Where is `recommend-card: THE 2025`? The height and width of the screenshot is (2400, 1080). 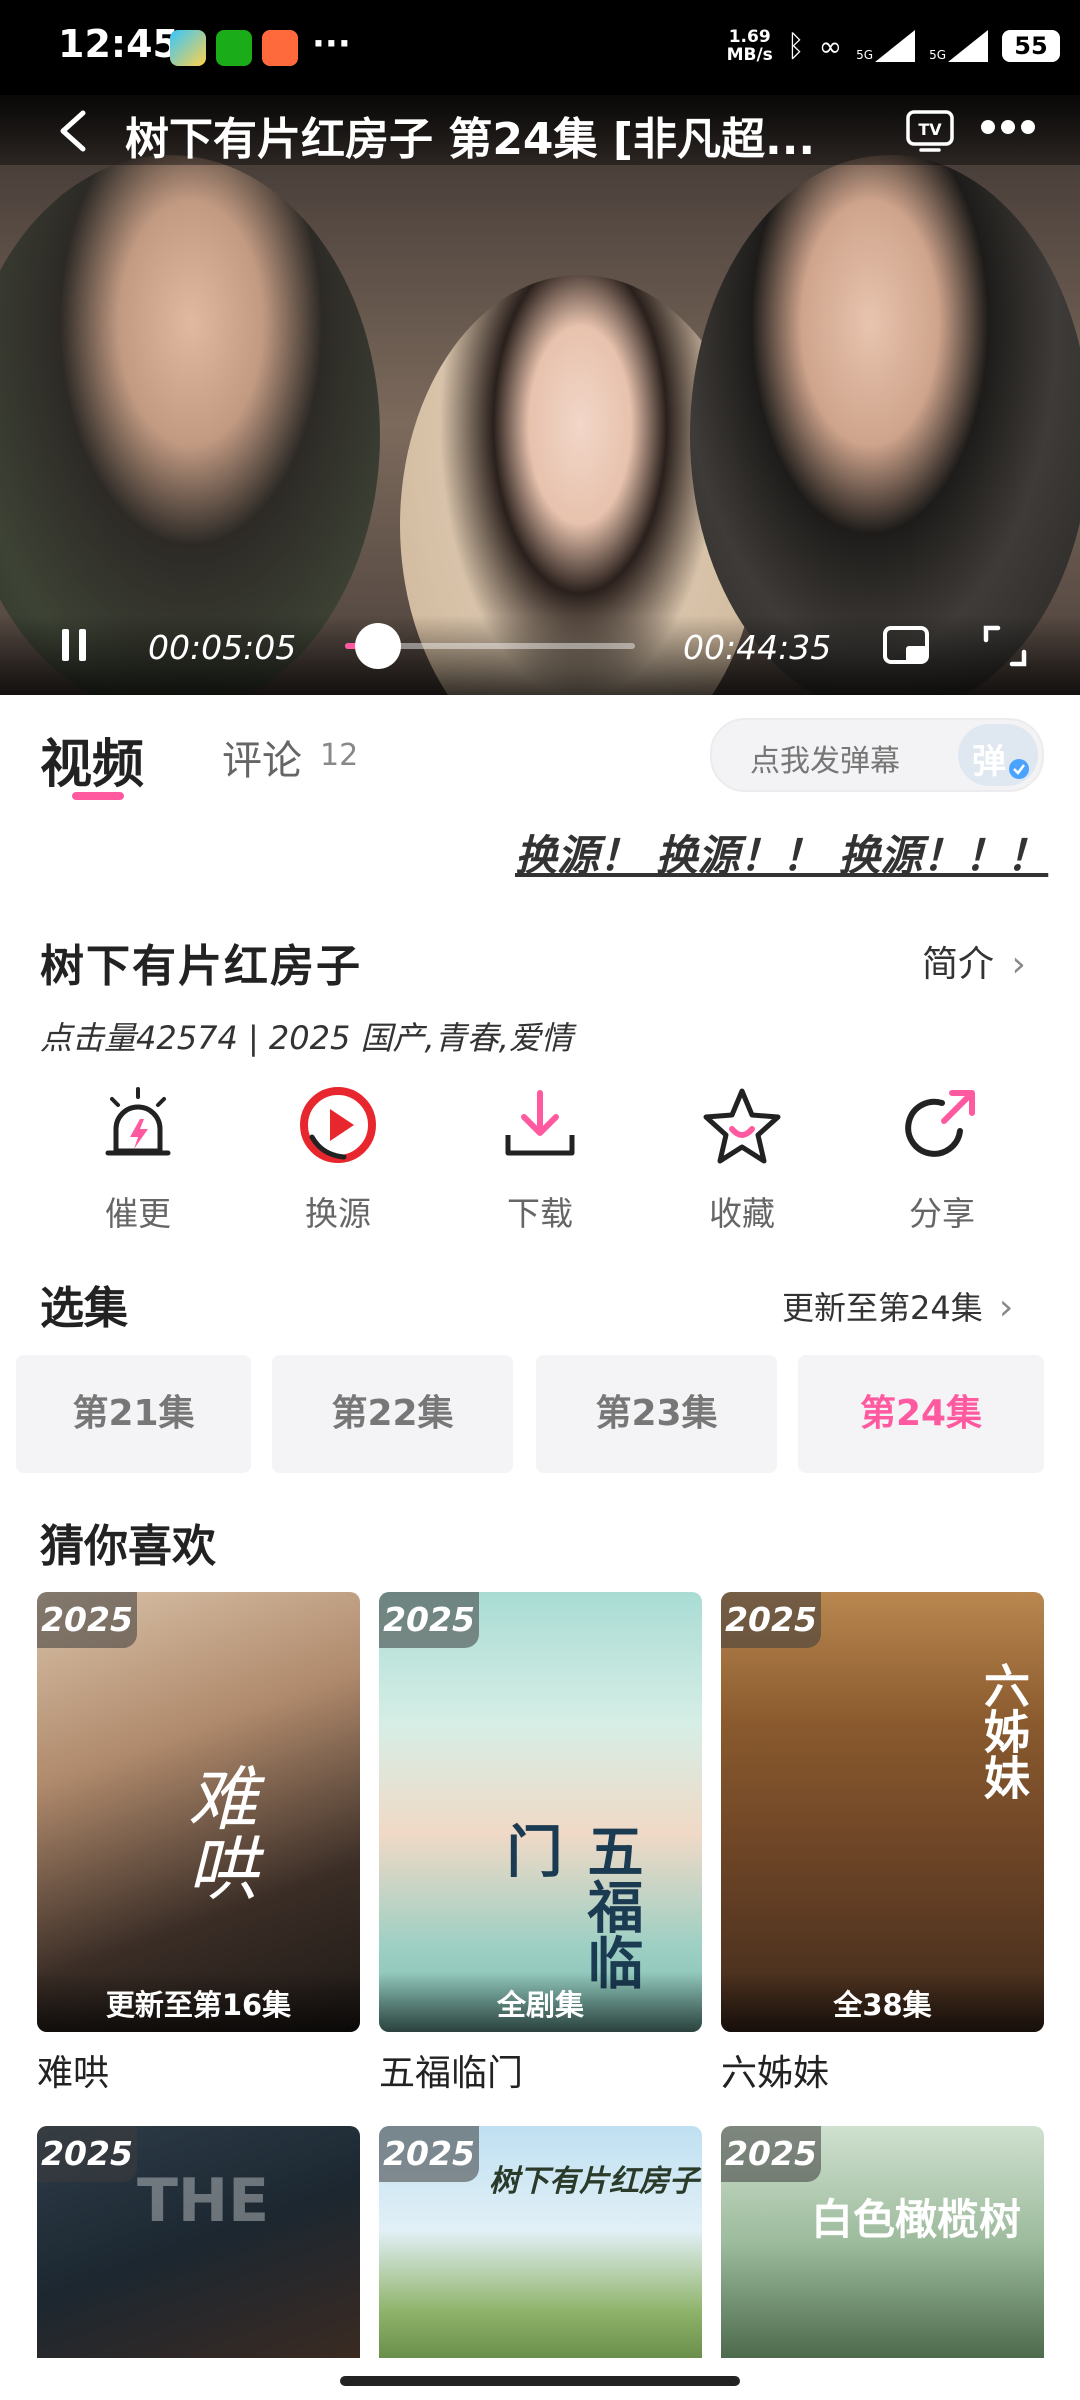 recommend-card: THE 2025 is located at coordinates (198, 2242).